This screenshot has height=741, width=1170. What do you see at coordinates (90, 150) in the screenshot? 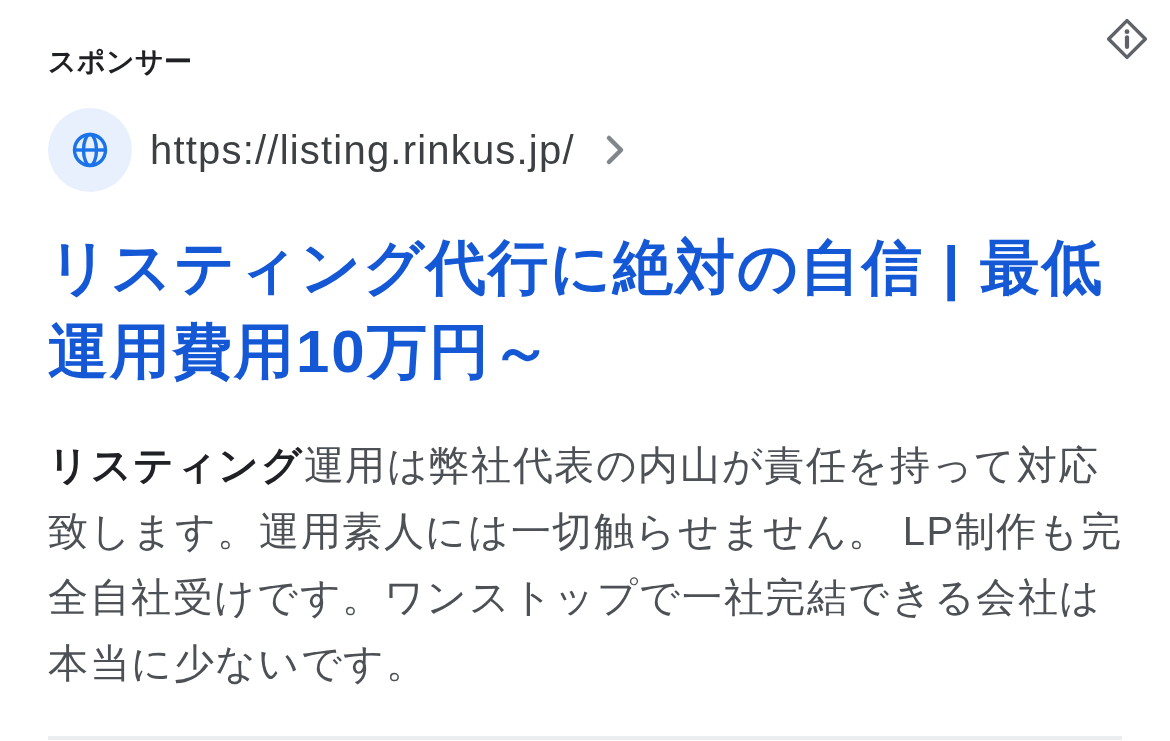
I see `globe-icon` at bounding box center [90, 150].